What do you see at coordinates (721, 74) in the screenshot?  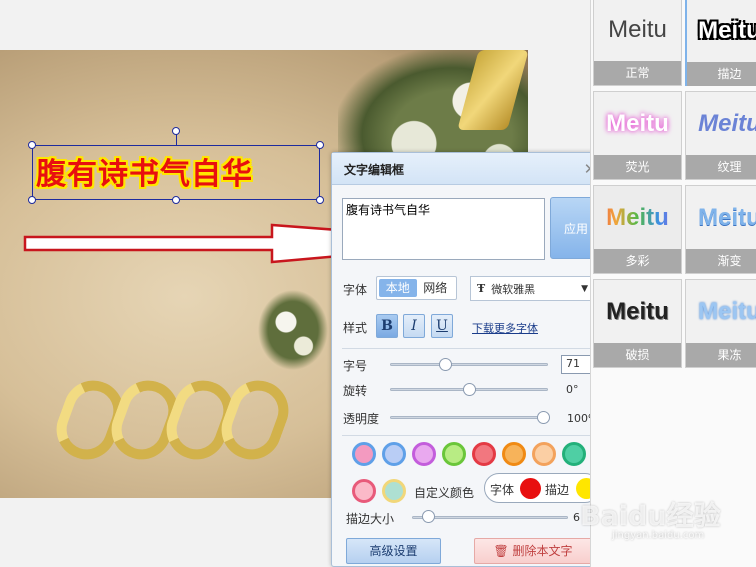 I see `style-tile-caption: 描边` at bounding box center [721, 74].